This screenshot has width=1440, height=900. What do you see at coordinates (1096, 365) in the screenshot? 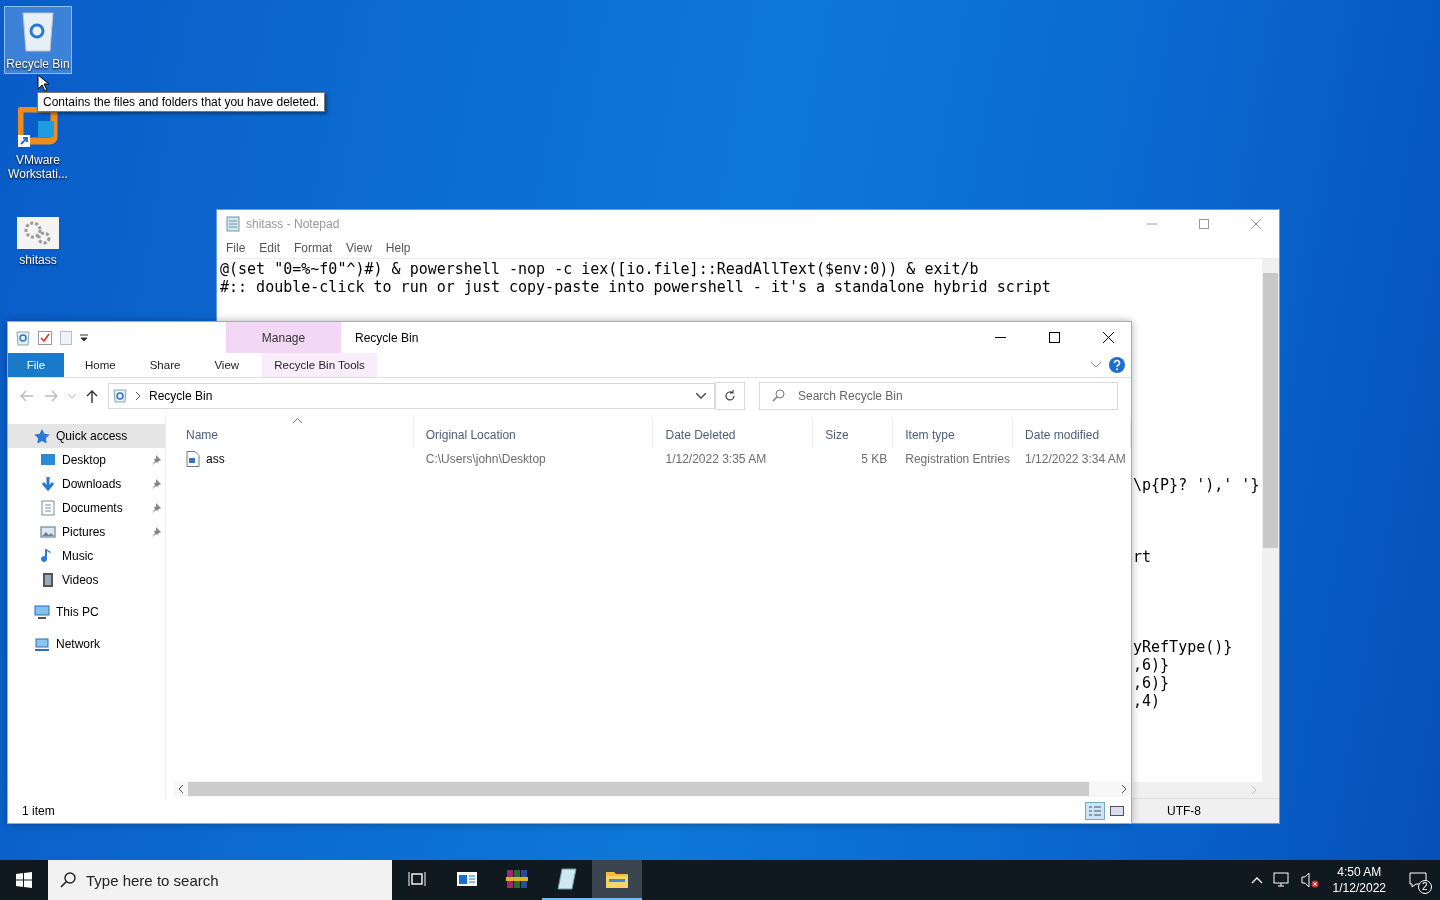
I see `expand-ribbon-icon` at bounding box center [1096, 365].